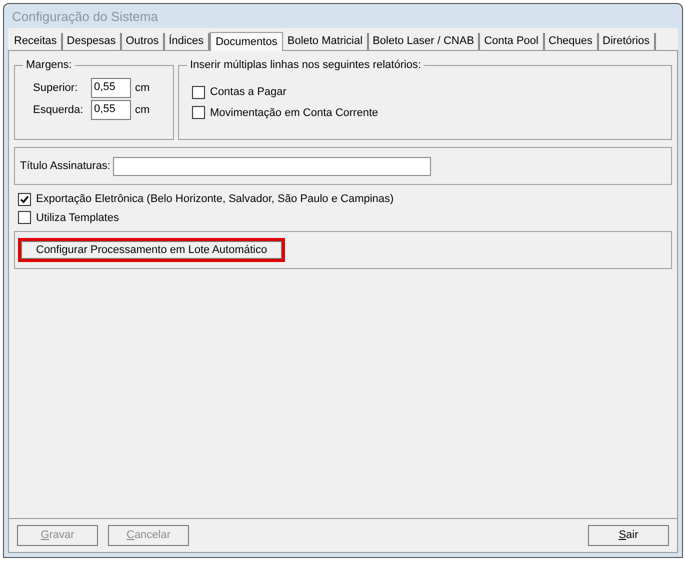 The width and height of the screenshot is (685, 563). What do you see at coordinates (248, 92) in the screenshot?
I see `checkbox-label: Contas a Pagar` at bounding box center [248, 92].